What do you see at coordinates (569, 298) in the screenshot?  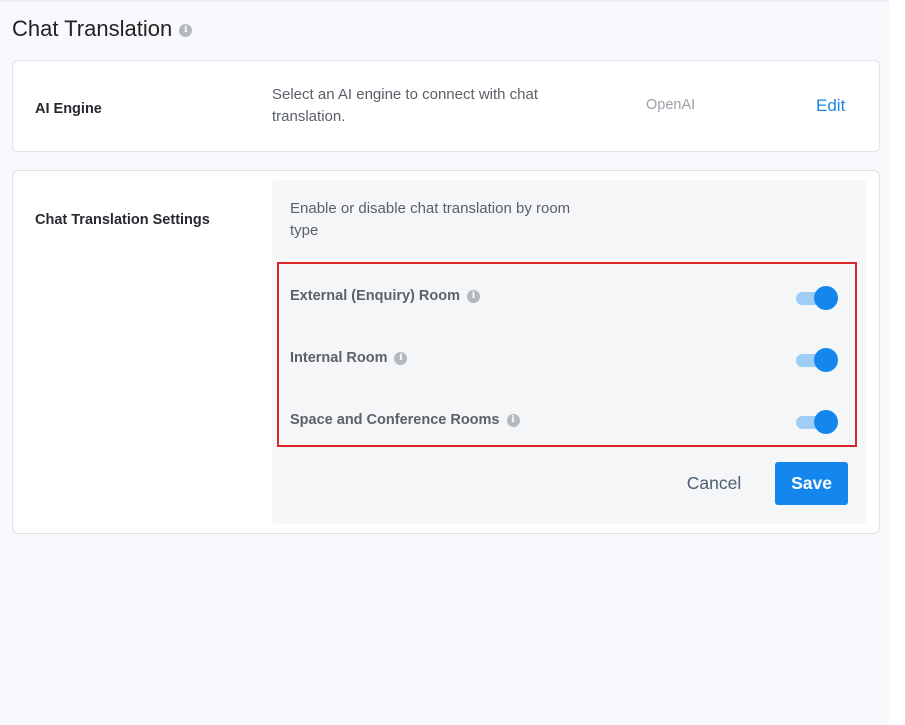 I see `toggle-row-external-room: External (Enquiry) Room i` at bounding box center [569, 298].